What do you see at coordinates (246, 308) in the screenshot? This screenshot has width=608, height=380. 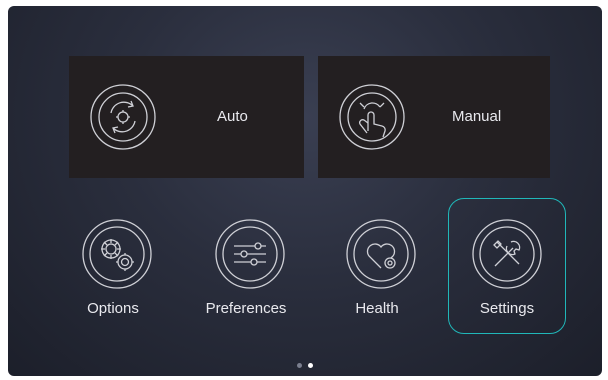 I see `preferences-label: Preferences` at bounding box center [246, 308].